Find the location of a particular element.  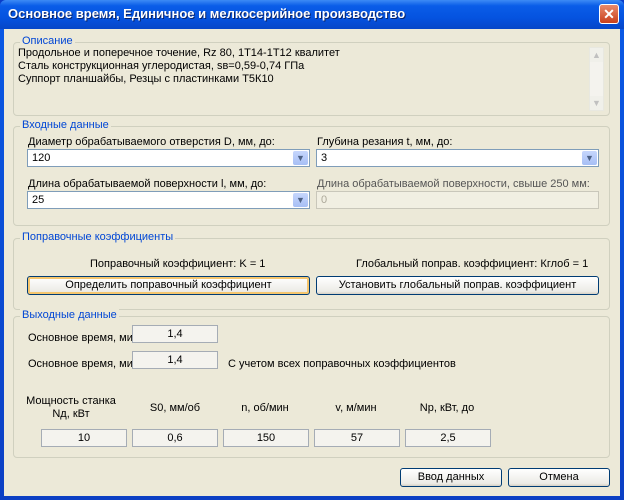

length-value: 25 is located at coordinates (38, 200).